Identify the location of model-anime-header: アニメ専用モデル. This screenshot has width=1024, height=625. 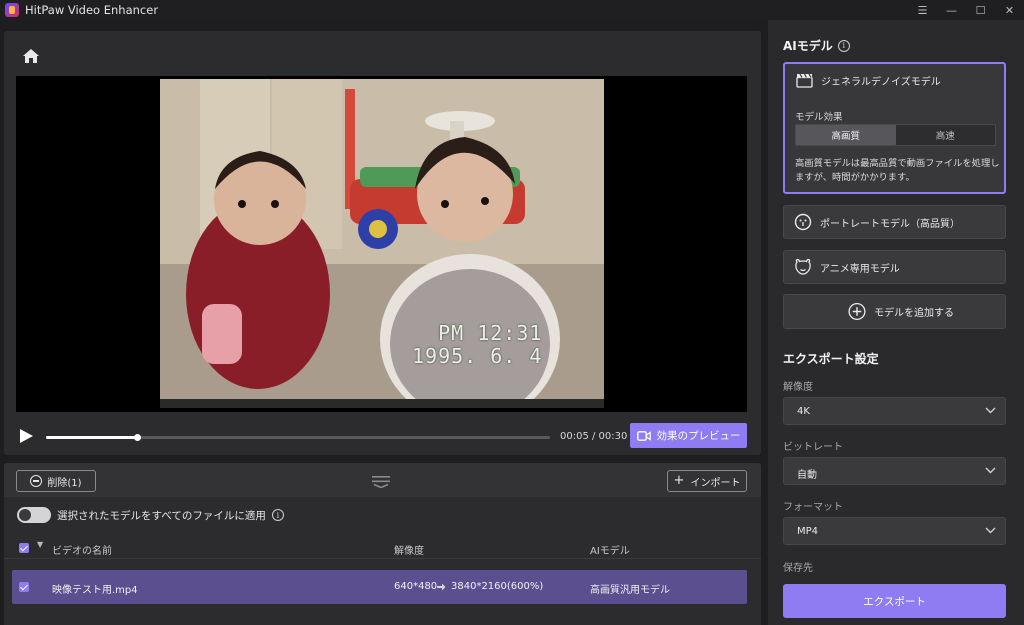
(847, 267).